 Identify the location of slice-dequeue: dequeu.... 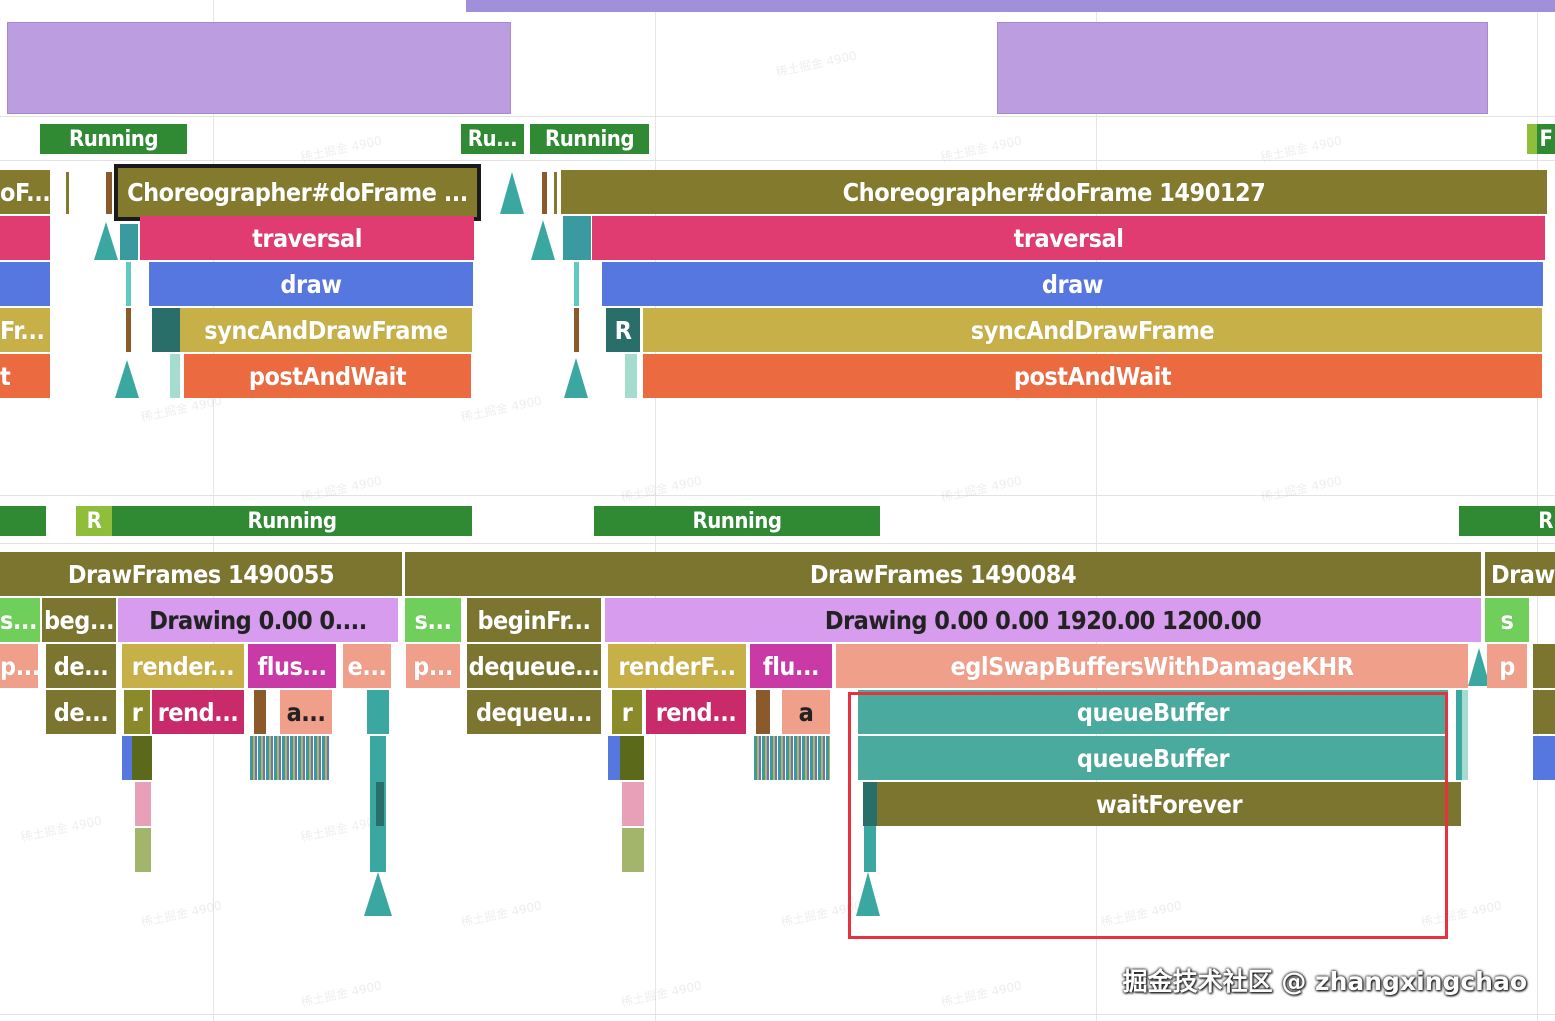
(534, 712).